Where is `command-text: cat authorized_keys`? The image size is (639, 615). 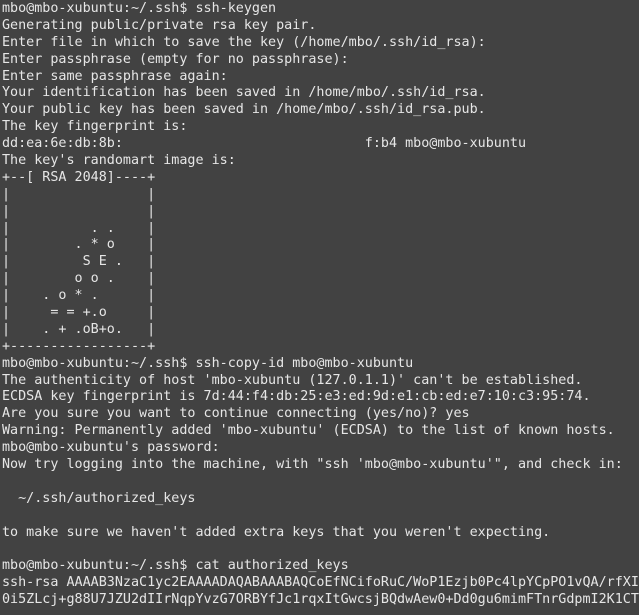 command-text: cat authorized_keys is located at coordinates (272, 566).